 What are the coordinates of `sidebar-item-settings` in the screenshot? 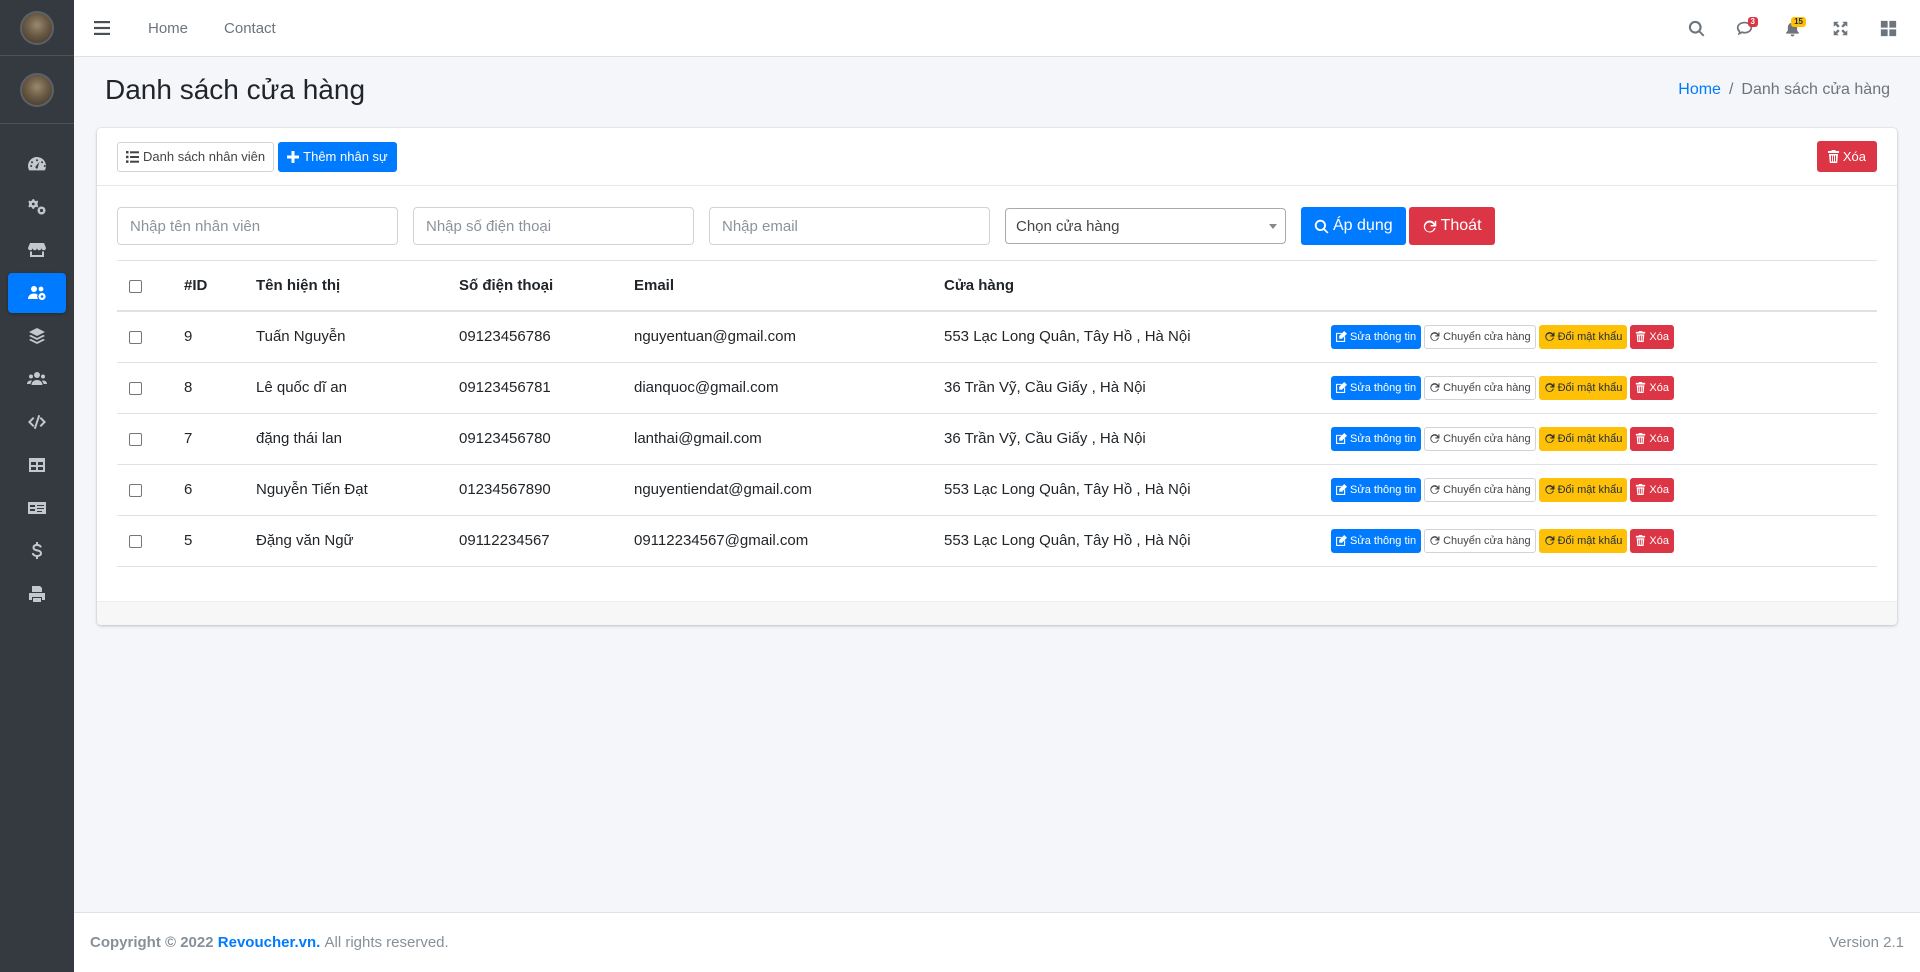 It's located at (37, 207).